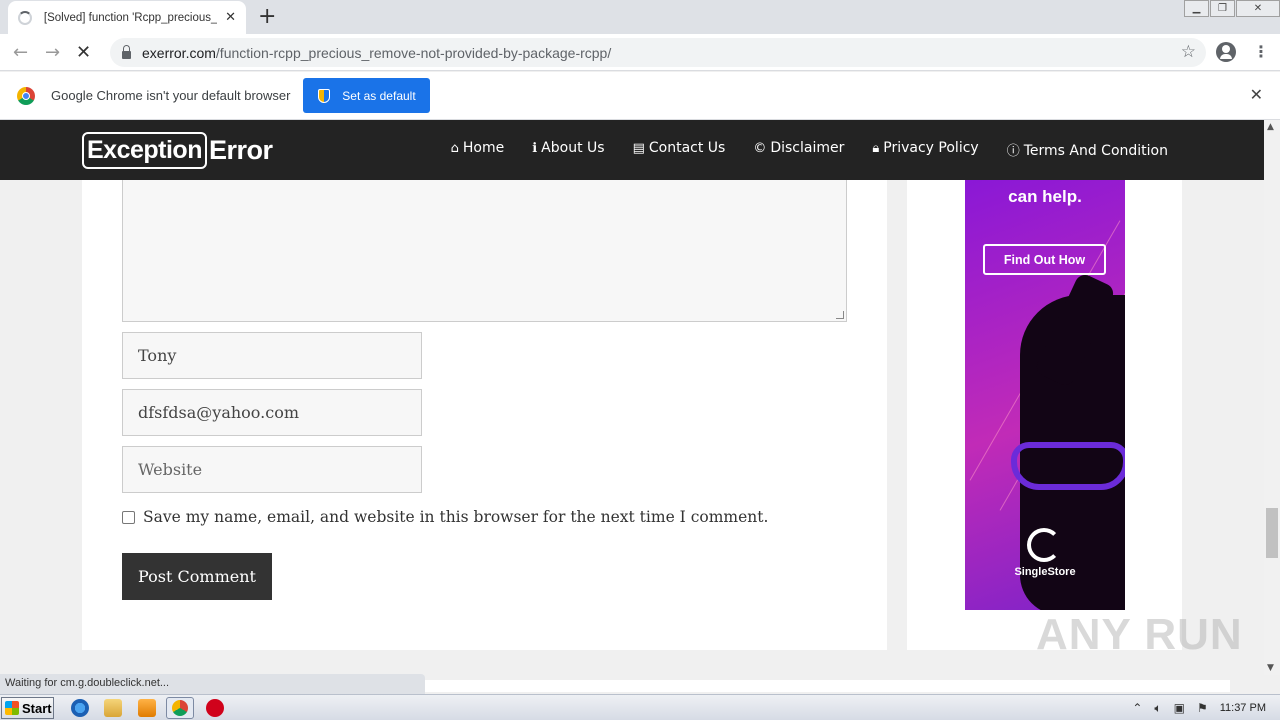 The image size is (1280, 720). Describe the element at coordinates (1270, 668) in the screenshot. I see `scroll-down-icon: ▼` at that location.